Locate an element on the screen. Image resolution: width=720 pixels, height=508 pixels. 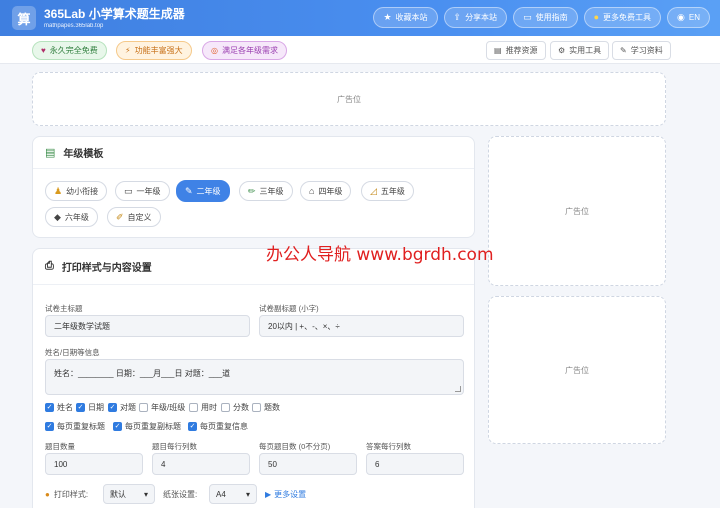
graduation-cap-icon: ◆ is located at coordinates (57, 216).